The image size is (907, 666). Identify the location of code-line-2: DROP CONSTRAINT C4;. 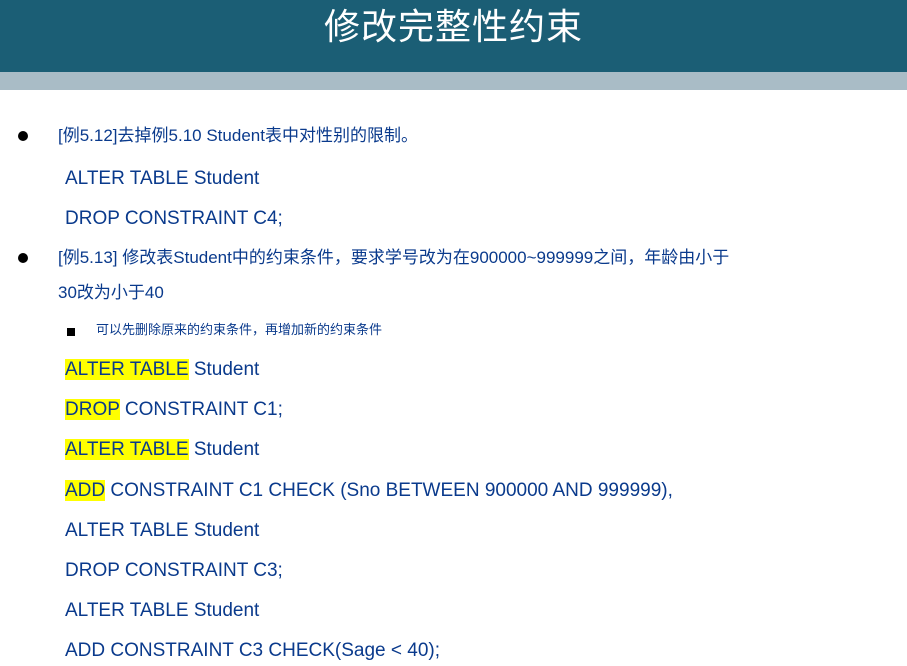
(174, 218).